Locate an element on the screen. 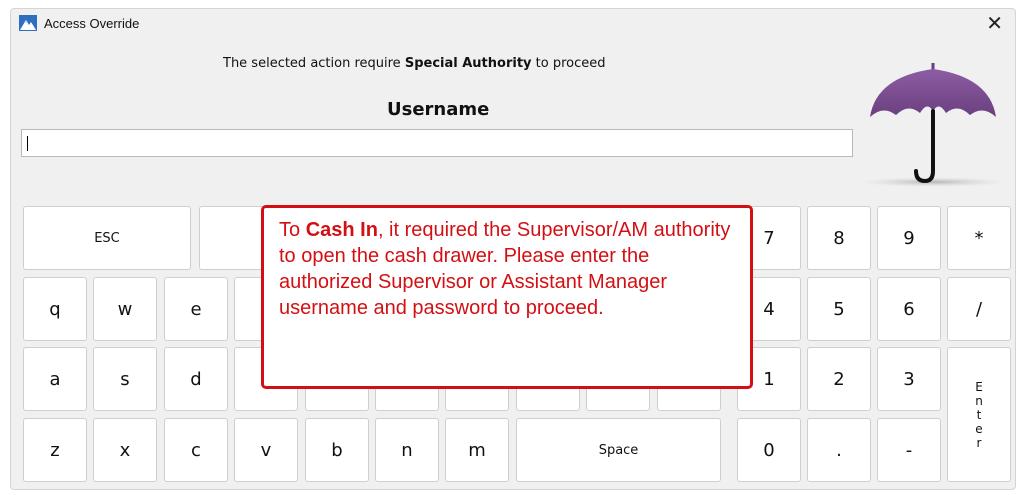  key-s: s is located at coordinates (125, 379).